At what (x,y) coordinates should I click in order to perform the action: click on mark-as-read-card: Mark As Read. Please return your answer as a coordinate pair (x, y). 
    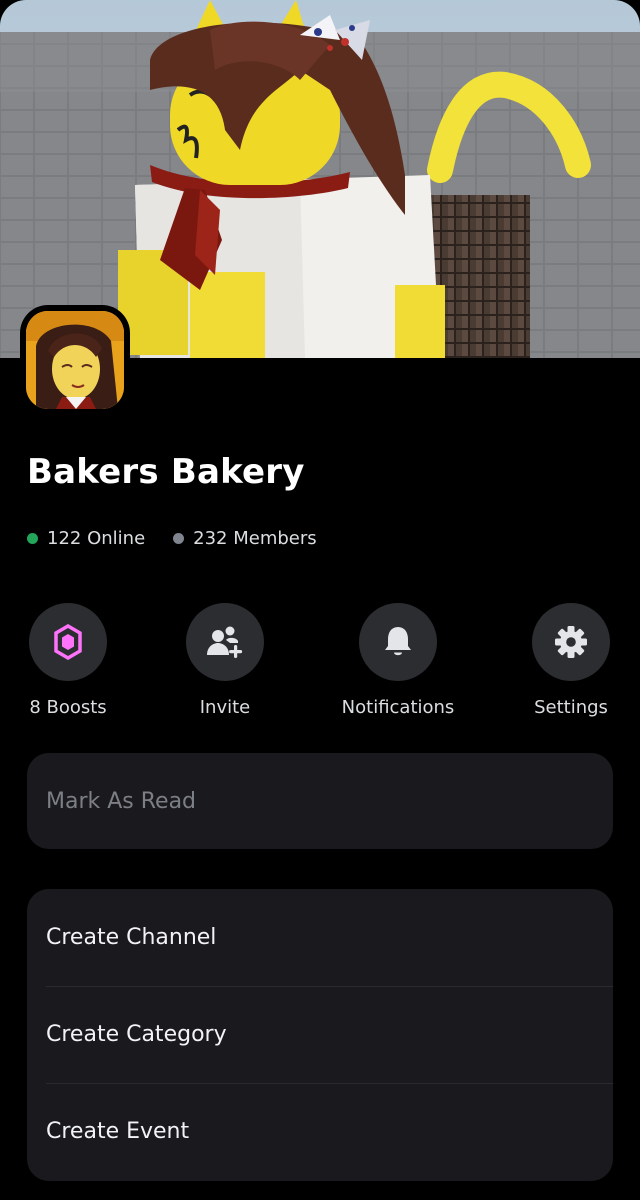
    Looking at the image, I should click on (320, 801).